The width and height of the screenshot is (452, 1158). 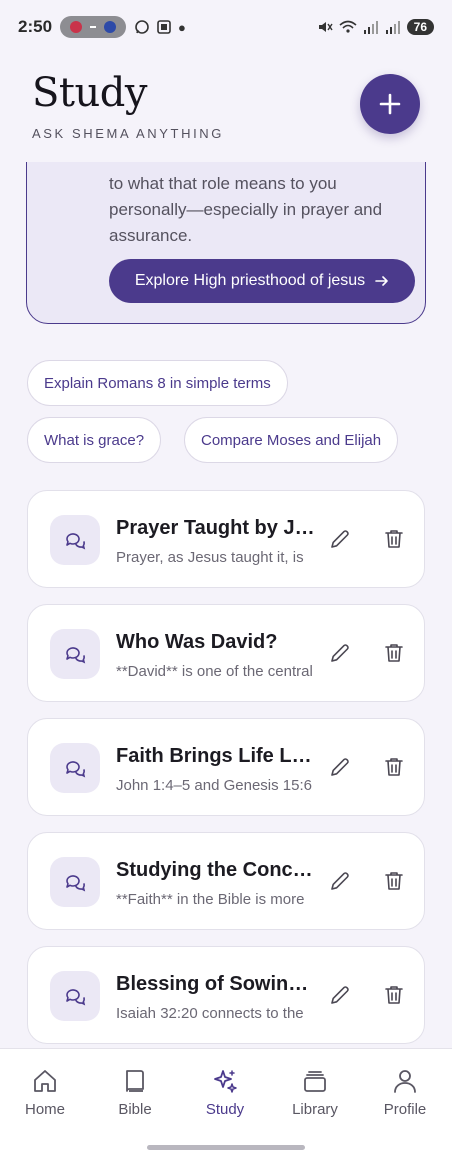 What do you see at coordinates (225, 1109) in the screenshot?
I see `nav-label: Study` at bounding box center [225, 1109].